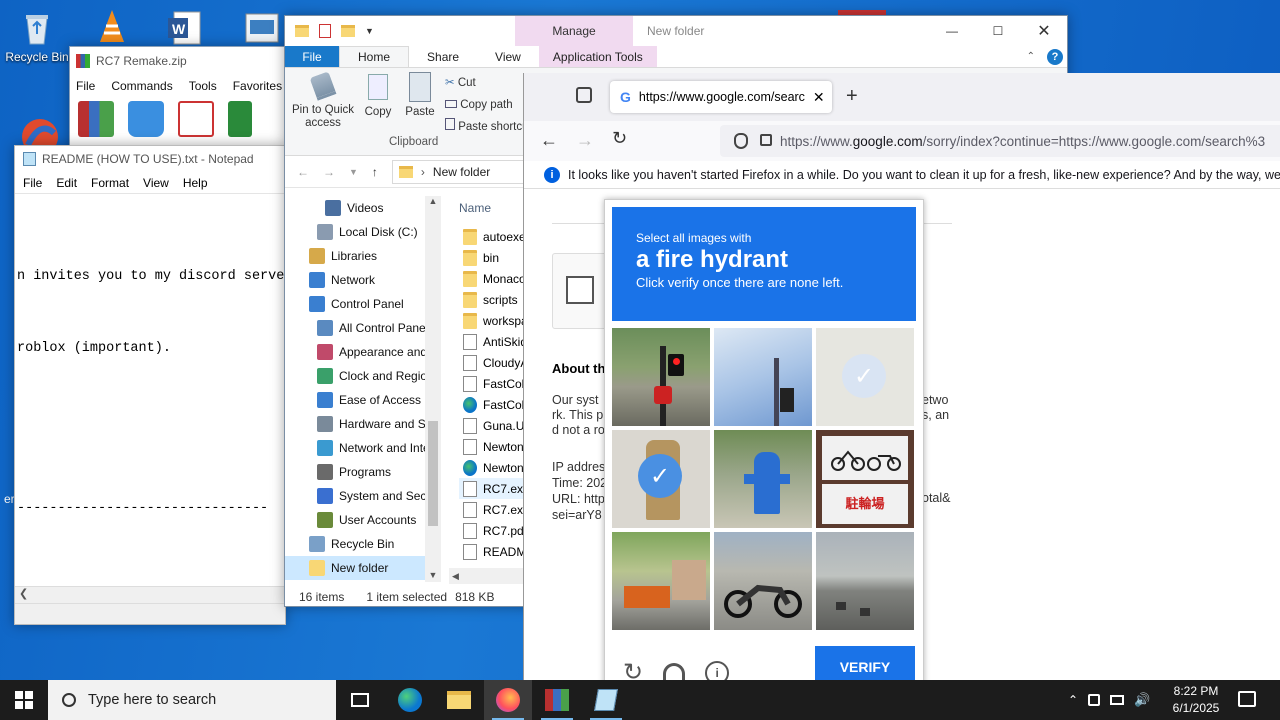  What do you see at coordinates (494, 551) in the screenshot?
I see `file-row: README` at bounding box center [494, 551].